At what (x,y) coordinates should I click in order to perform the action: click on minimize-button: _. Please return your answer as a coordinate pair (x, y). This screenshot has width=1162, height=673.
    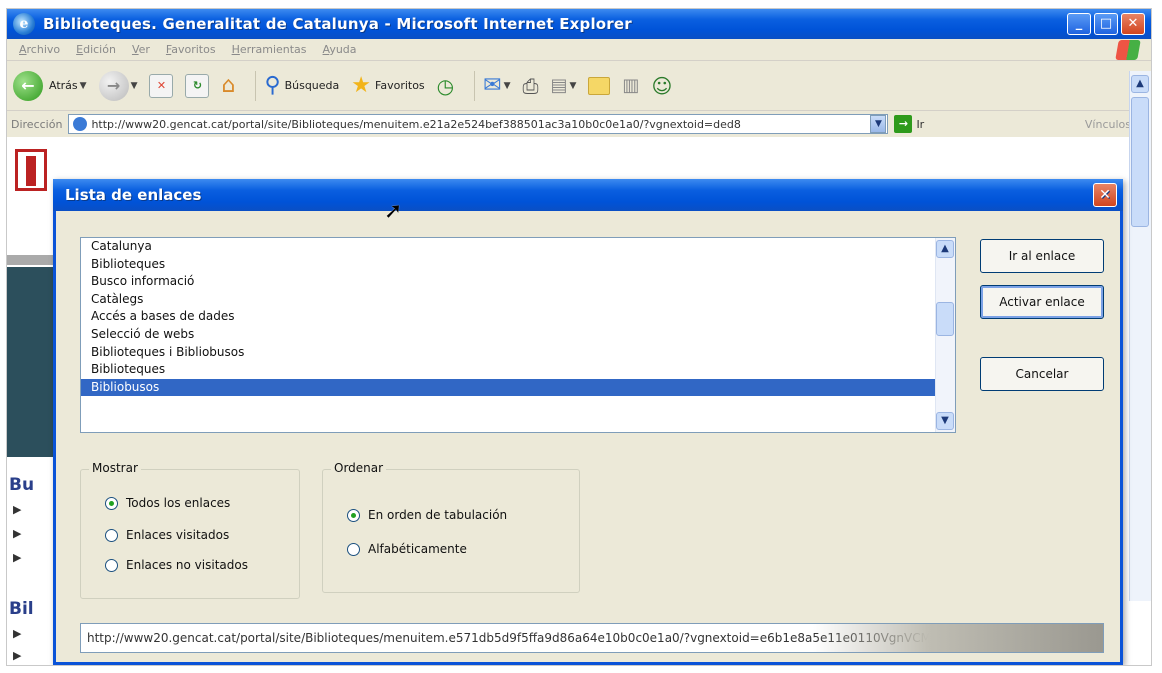
    Looking at the image, I should click on (1079, 24).